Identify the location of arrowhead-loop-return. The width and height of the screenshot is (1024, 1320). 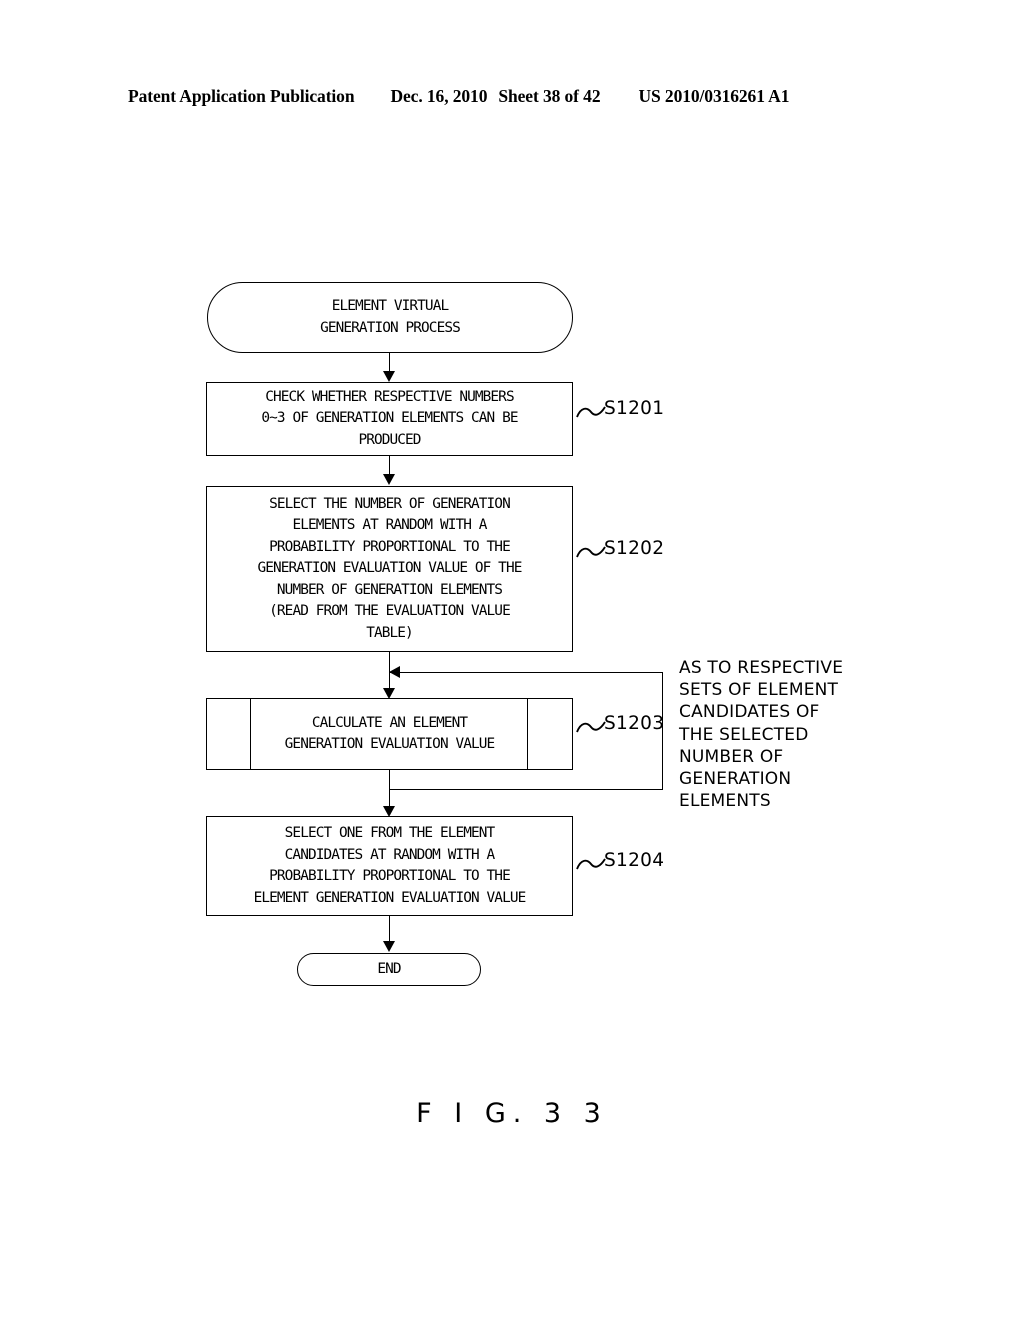
(394, 672).